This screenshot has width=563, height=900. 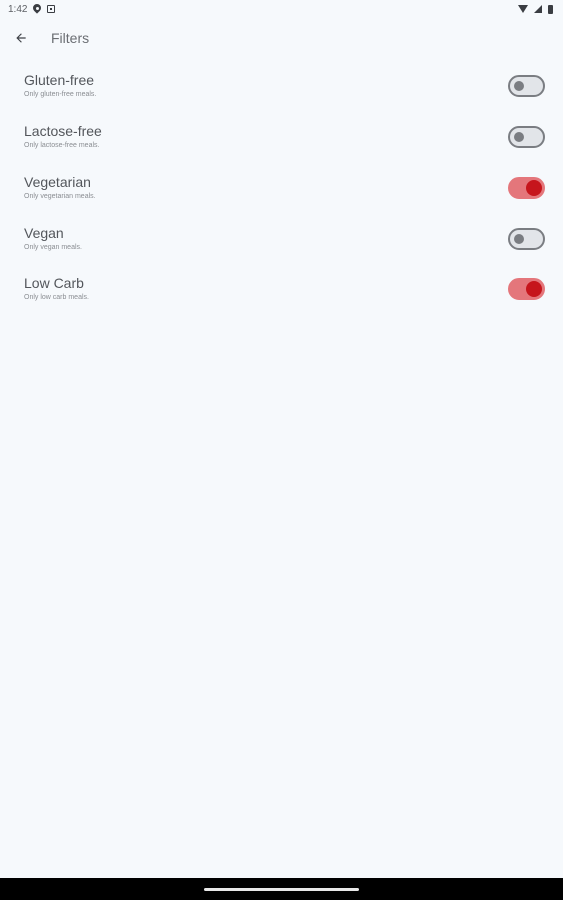 I want to click on status-bar: 1:42, so click(x=281, y=9).